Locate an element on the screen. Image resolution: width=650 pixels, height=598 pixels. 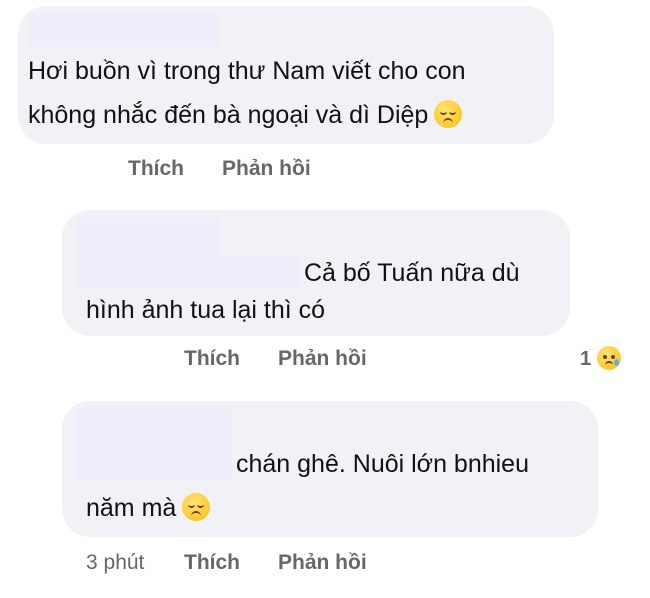
reaction-count: 1 is located at coordinates (586, 359).